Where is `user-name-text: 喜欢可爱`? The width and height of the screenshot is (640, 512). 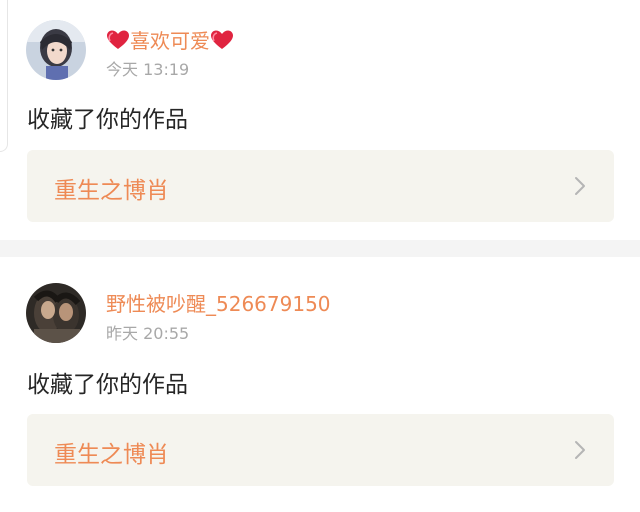 user-name-text: 喜欢可爱 is located at coordinates (170, 41).